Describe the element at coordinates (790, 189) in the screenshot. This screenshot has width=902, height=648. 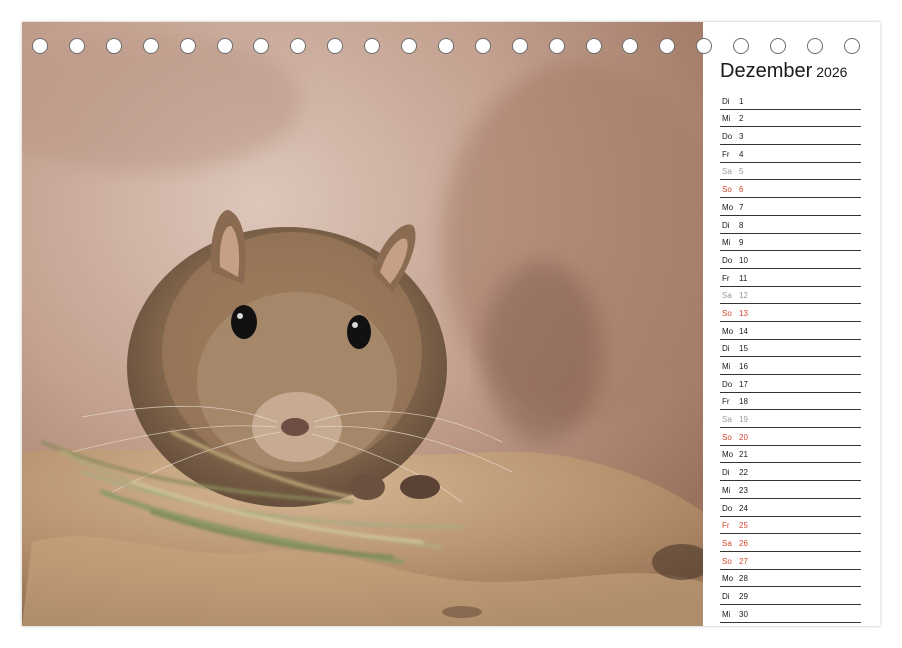
I see `day-row: So 6` at that location.